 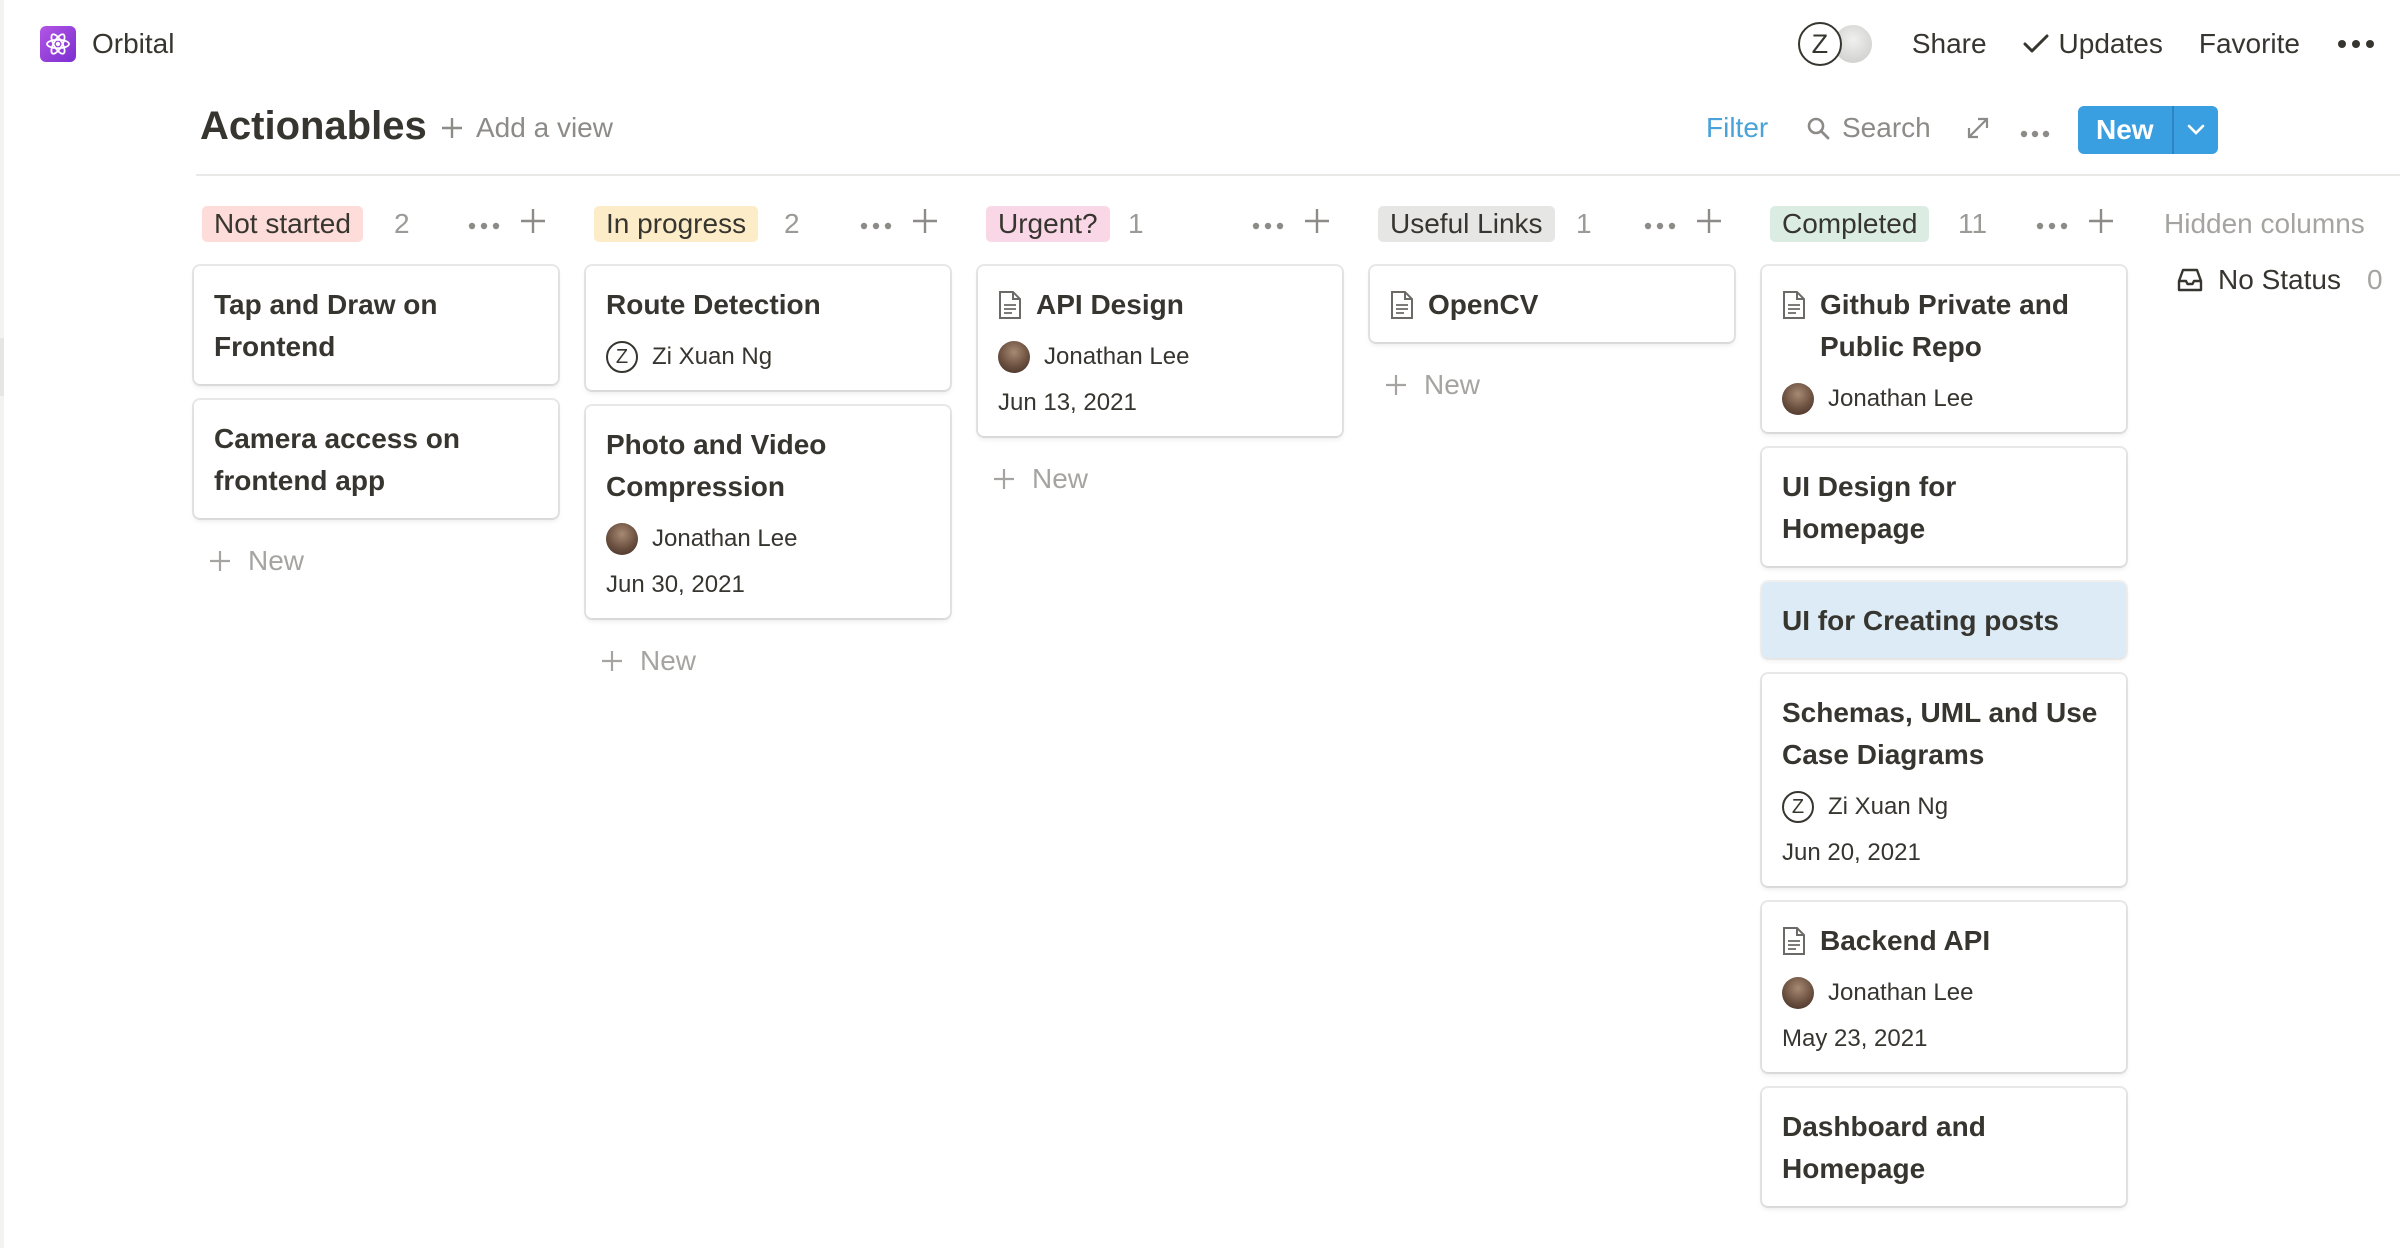 What do you see at coordinates (2110, 43) in the screenshot?
I see `updates-label: Updates` at bounding box center [2110, 43].